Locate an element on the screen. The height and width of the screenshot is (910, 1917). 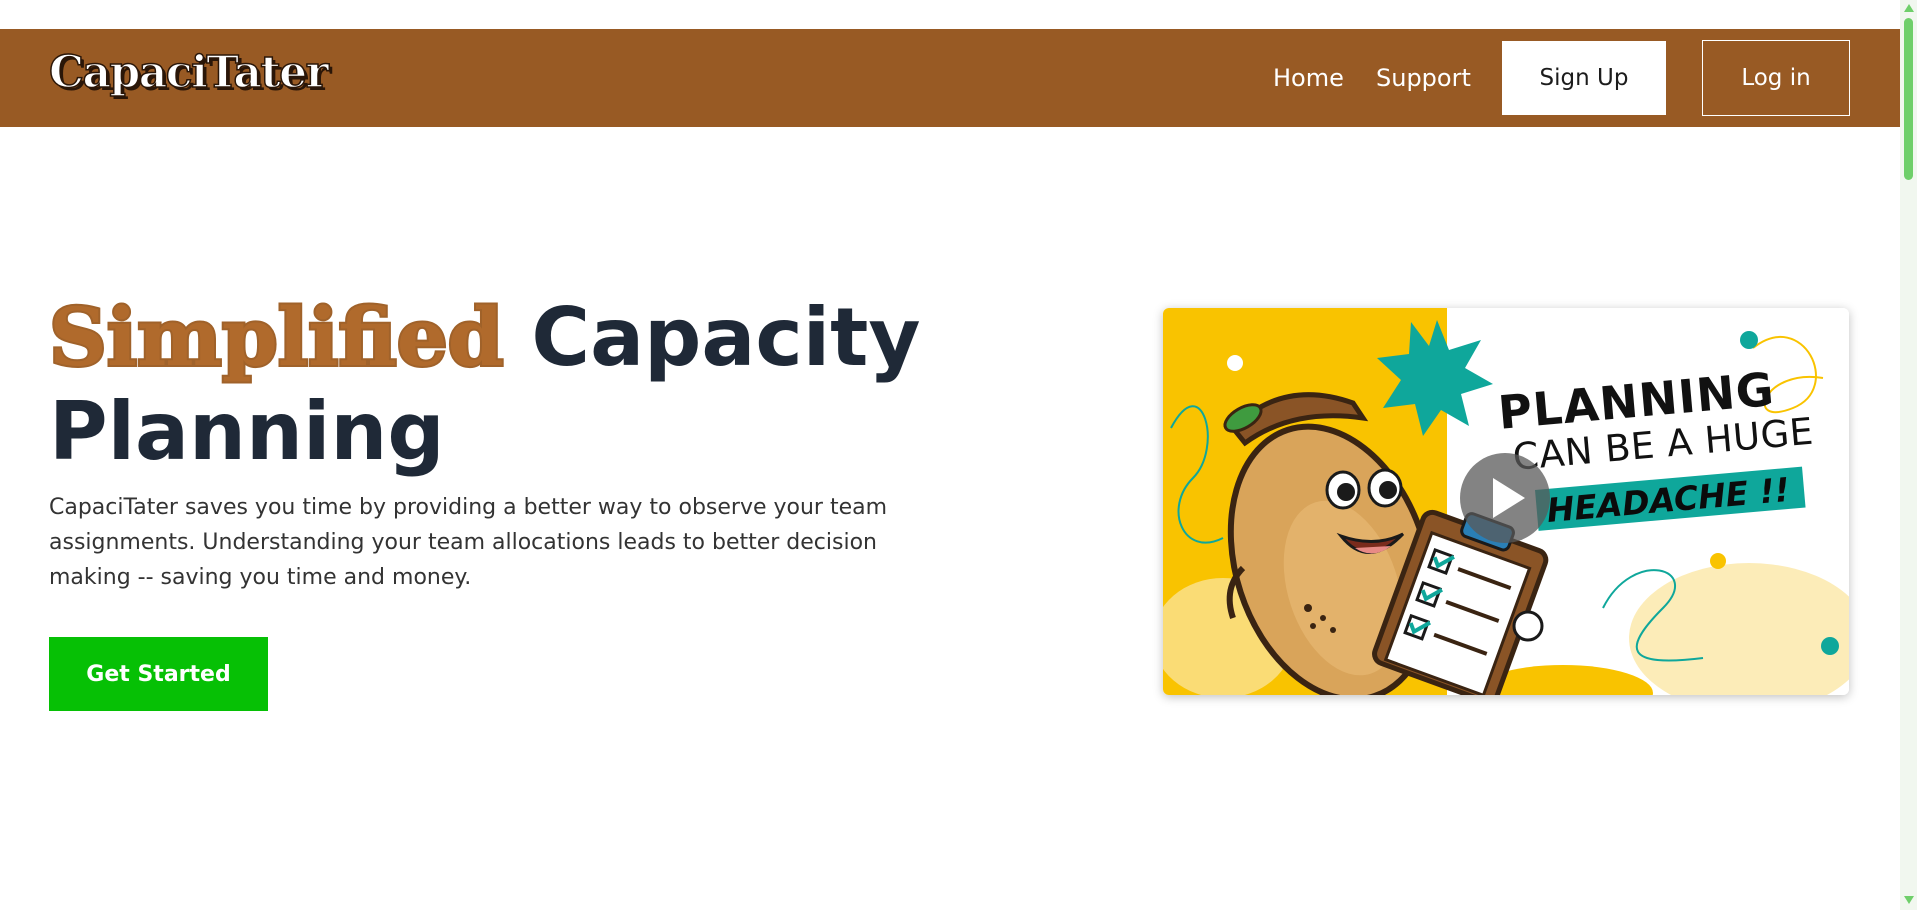
top-navbar: CapaciTater Home Support Sign Up Log in is located at coordinates (950, 78).